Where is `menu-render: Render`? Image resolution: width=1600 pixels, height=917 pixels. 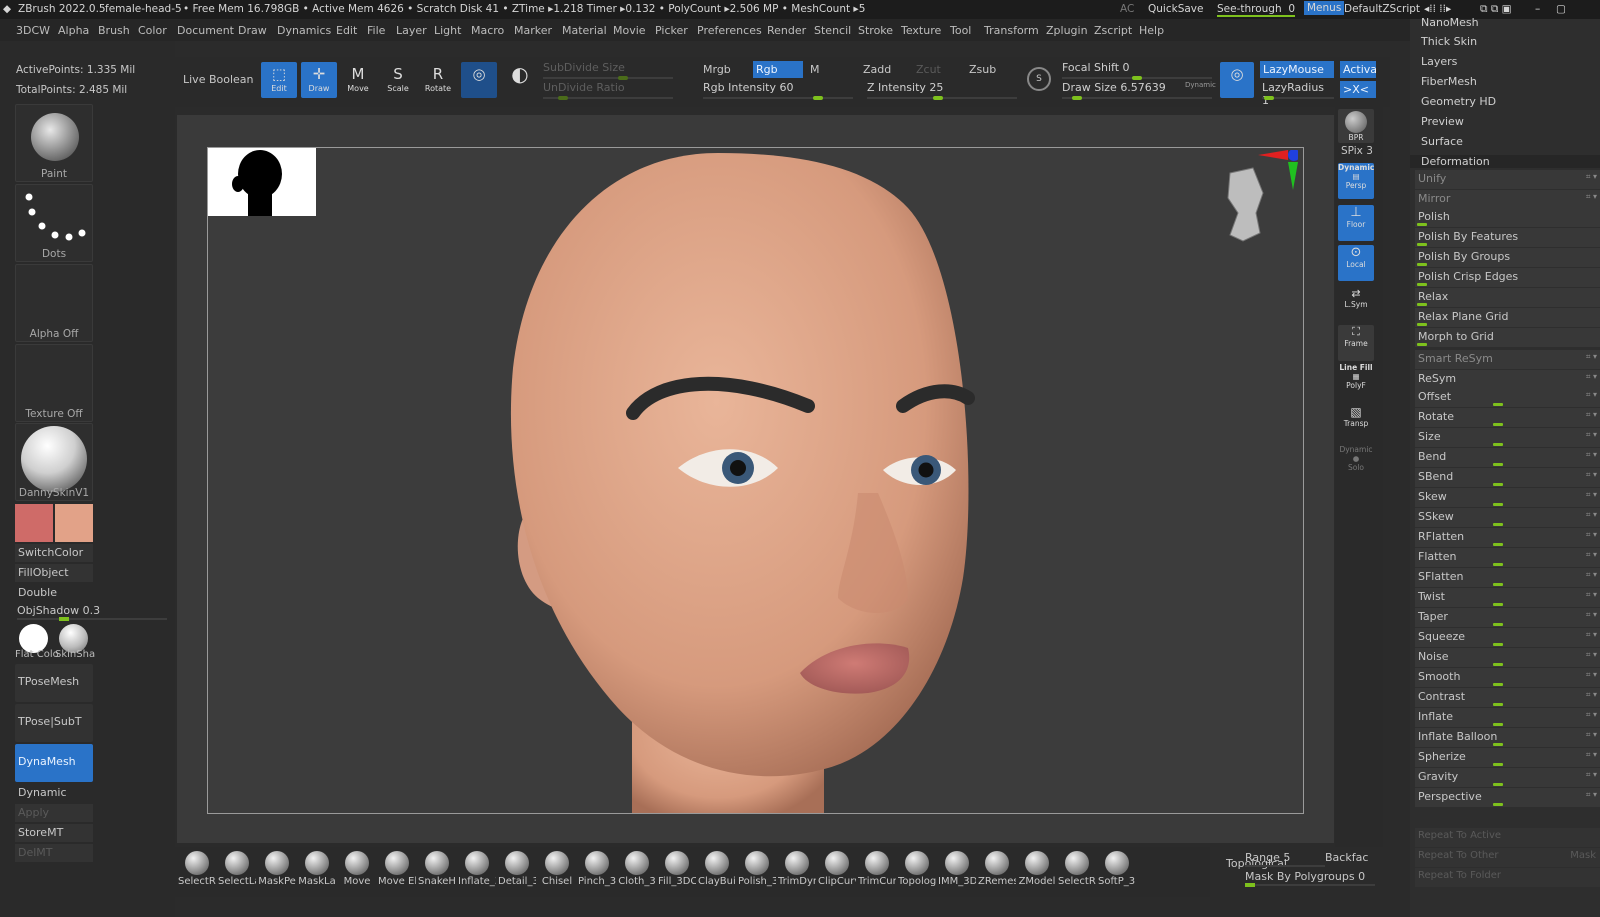 menu-render: Render is located at coordinates (786, 30).